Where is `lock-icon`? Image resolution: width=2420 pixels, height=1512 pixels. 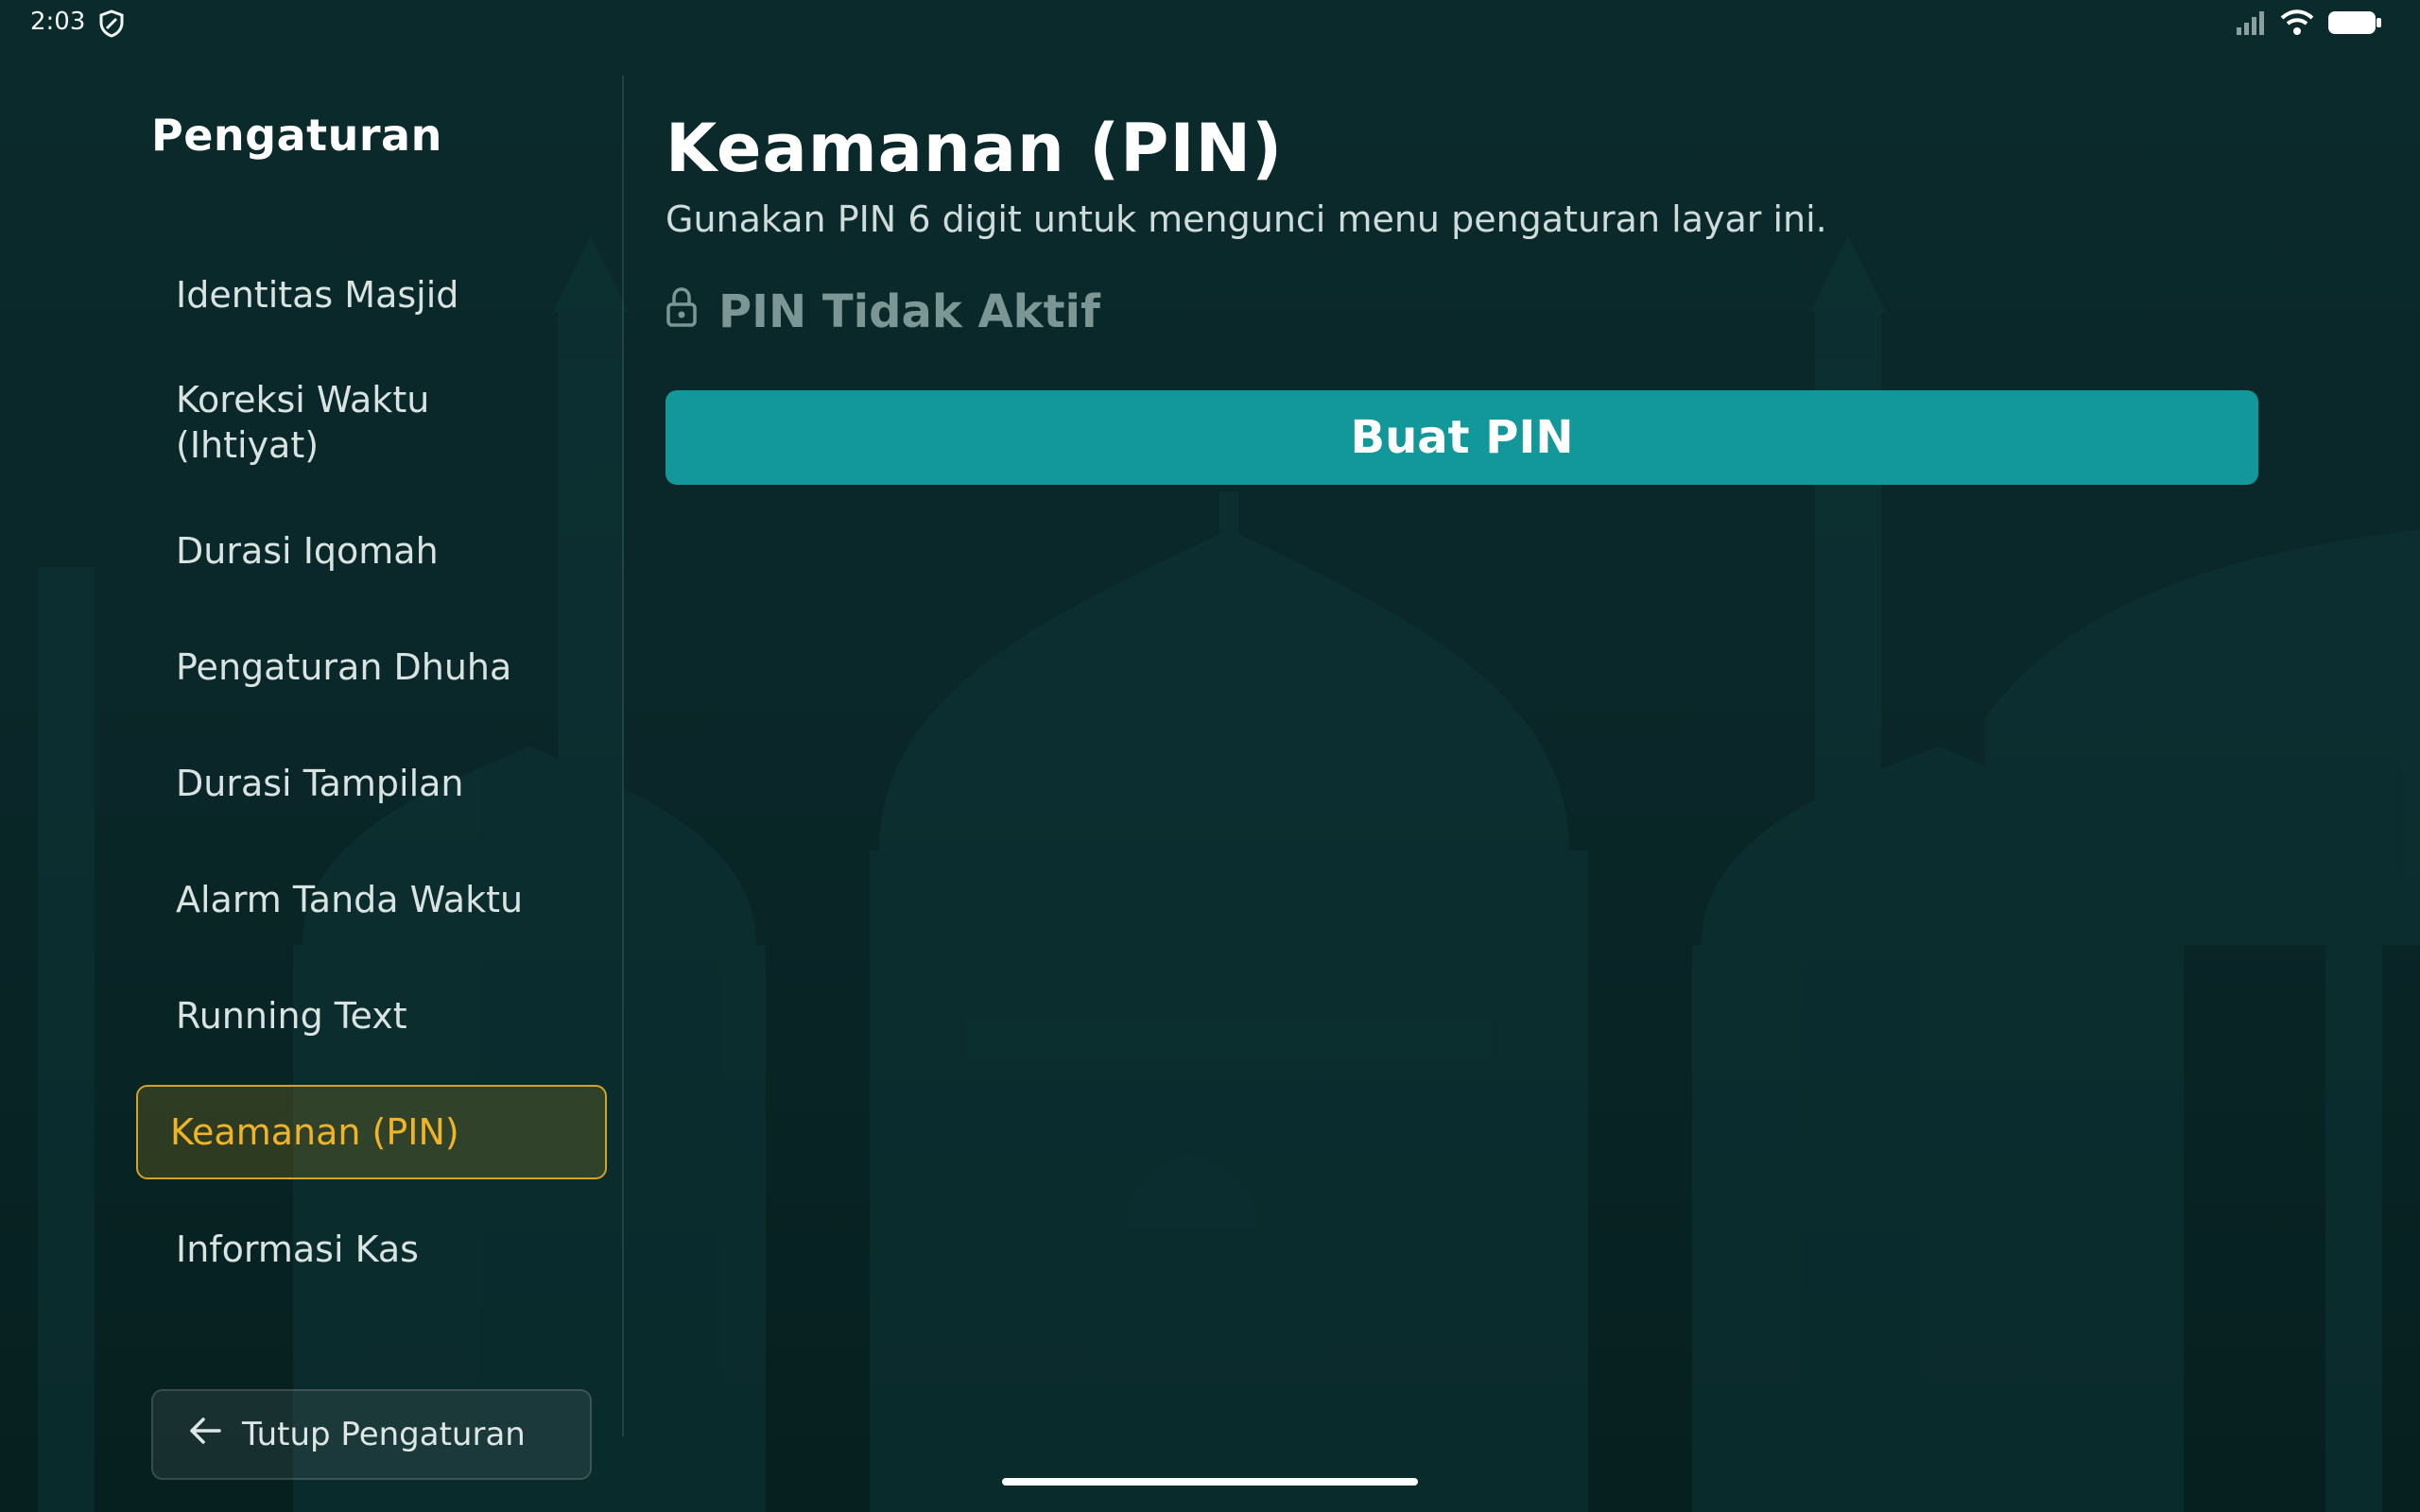
lock-icon is located at coordinates (682, 311).